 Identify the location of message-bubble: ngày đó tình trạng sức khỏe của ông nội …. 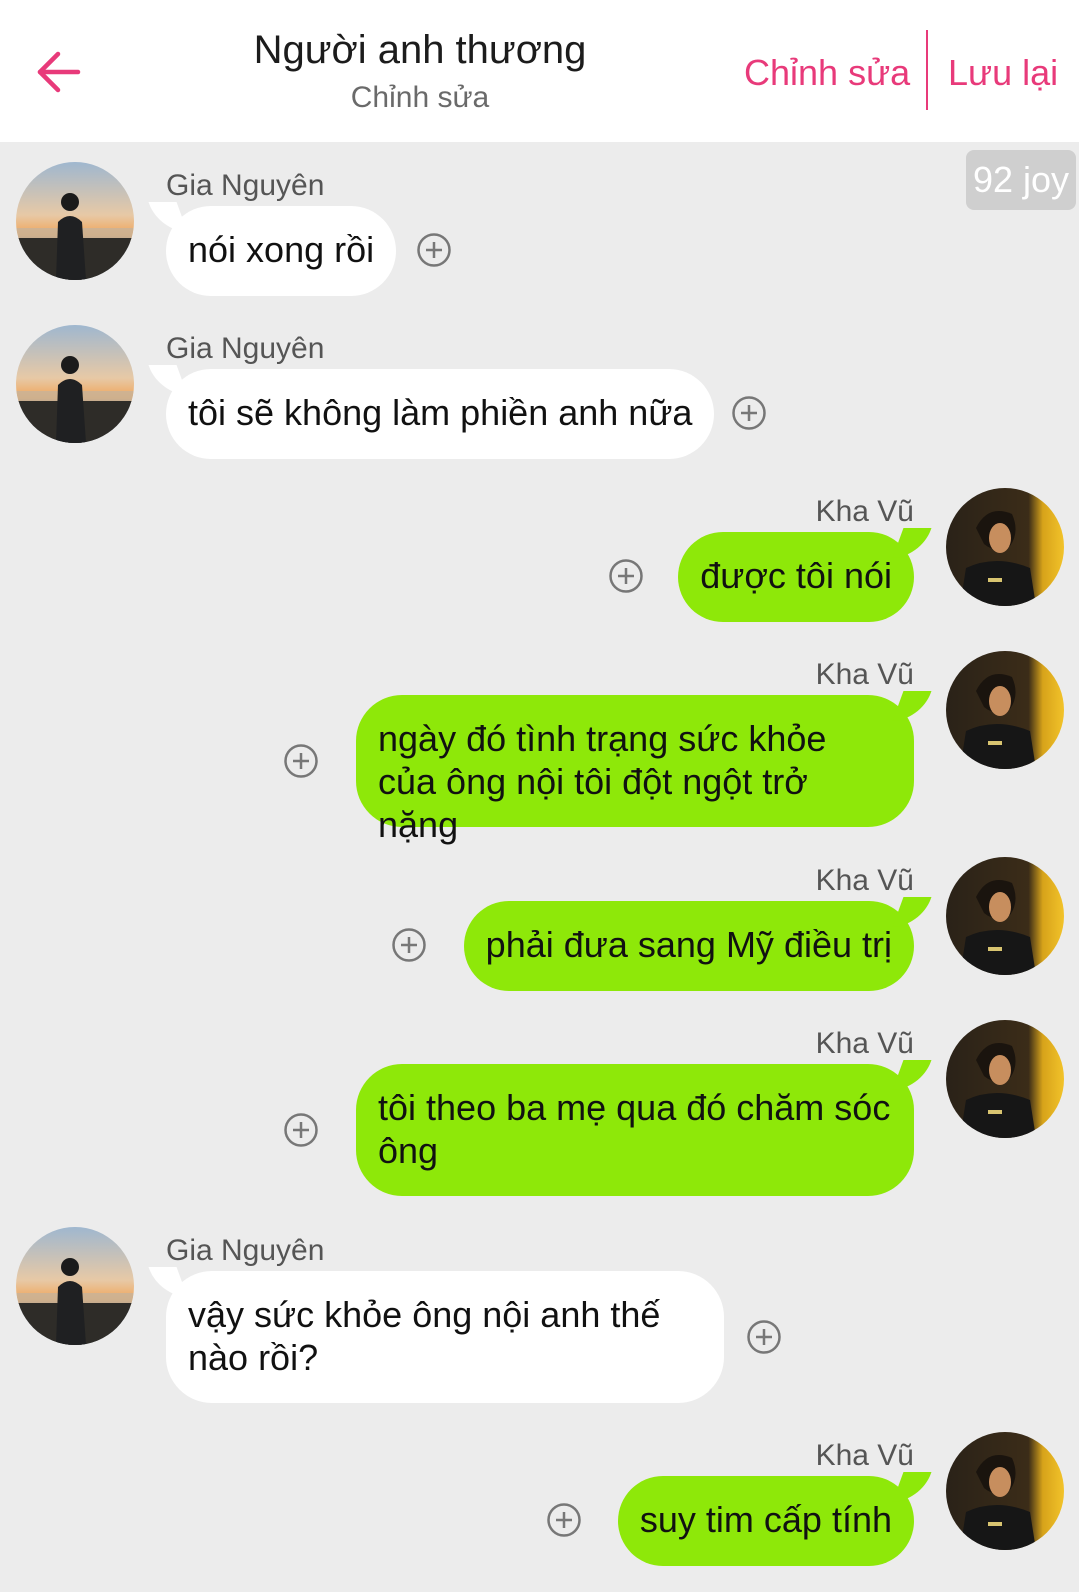
(635, 770).